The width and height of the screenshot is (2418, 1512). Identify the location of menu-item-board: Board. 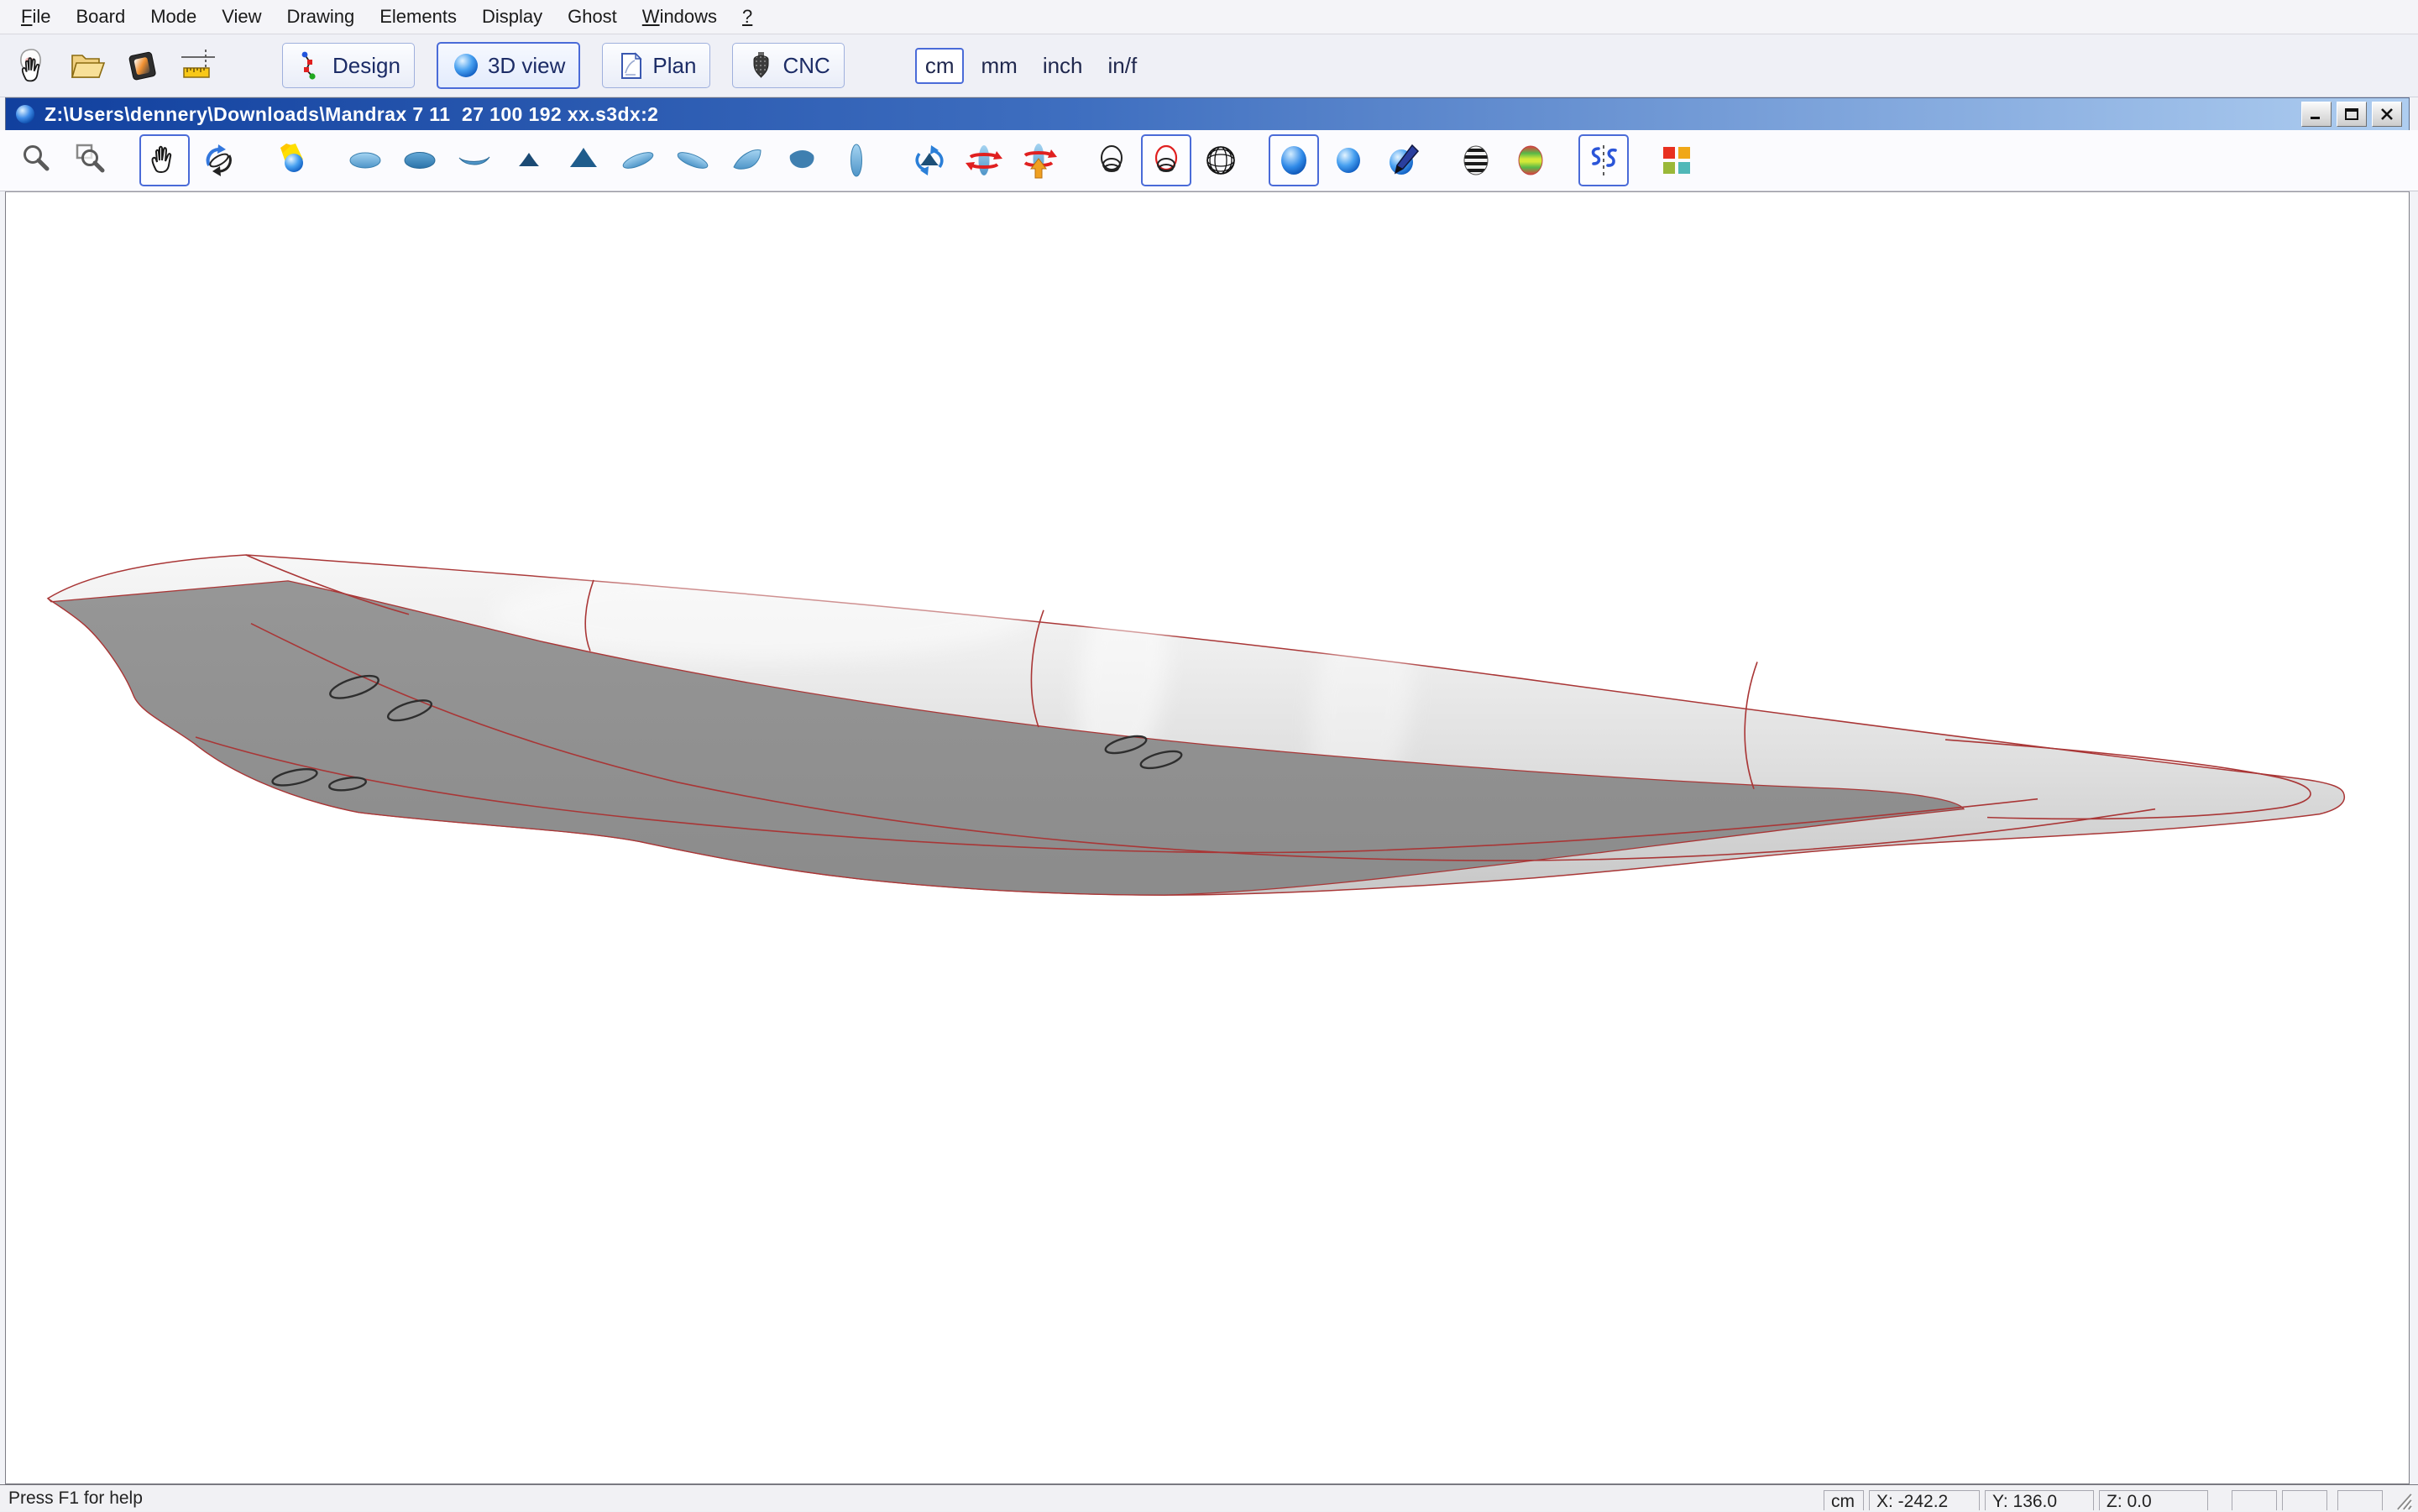
(100, 17).